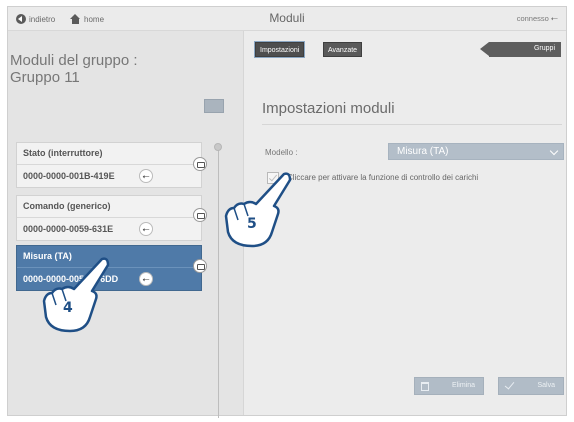 This screenshot has width=574, height=422. What do you see at coordinates (281, 152) in the screenshot?
I see `model-label: Modello :` at bounding box center [281, 152].